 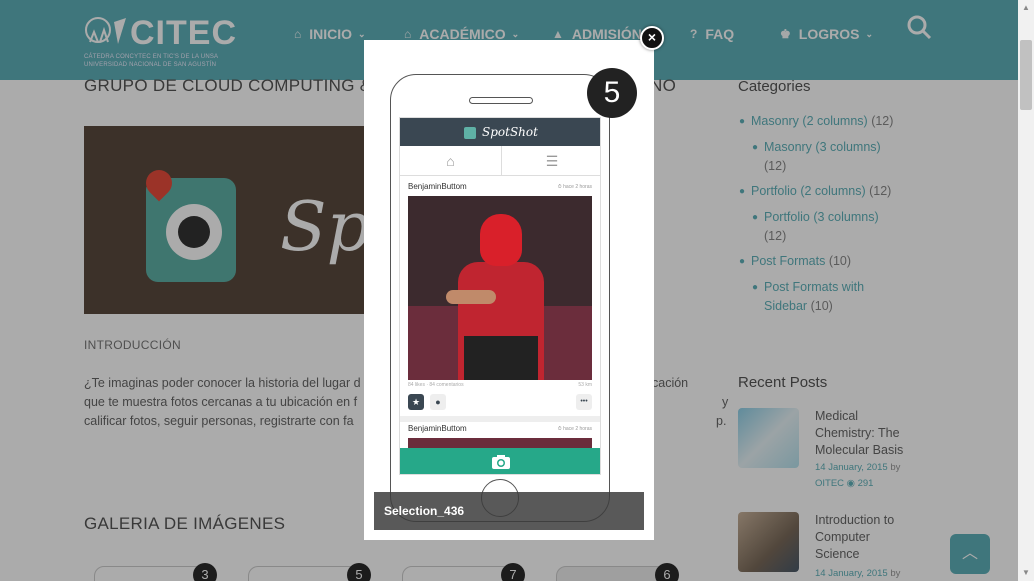 What do you see at coordinates (1026, 573) in the screenshot?
I see `scroll-down-arrow-icon: ▼` at bounding box center [1026, 573].